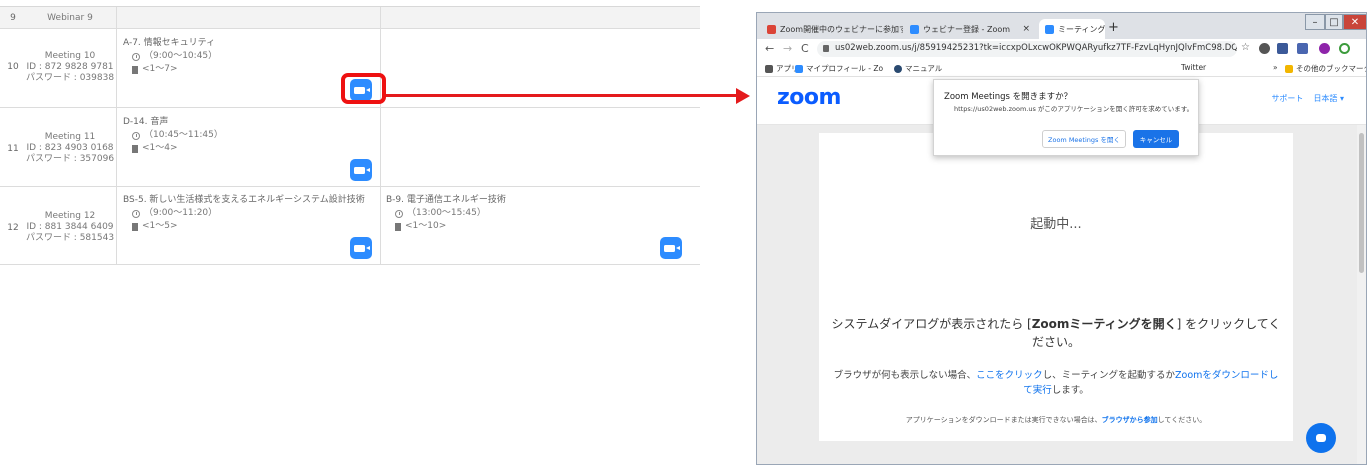  What do you see at coordinates (1109, 375) in the screenshot?
I see `fallback-part: し、ミーティングを起動するか` at bounding box center [1109, 375].